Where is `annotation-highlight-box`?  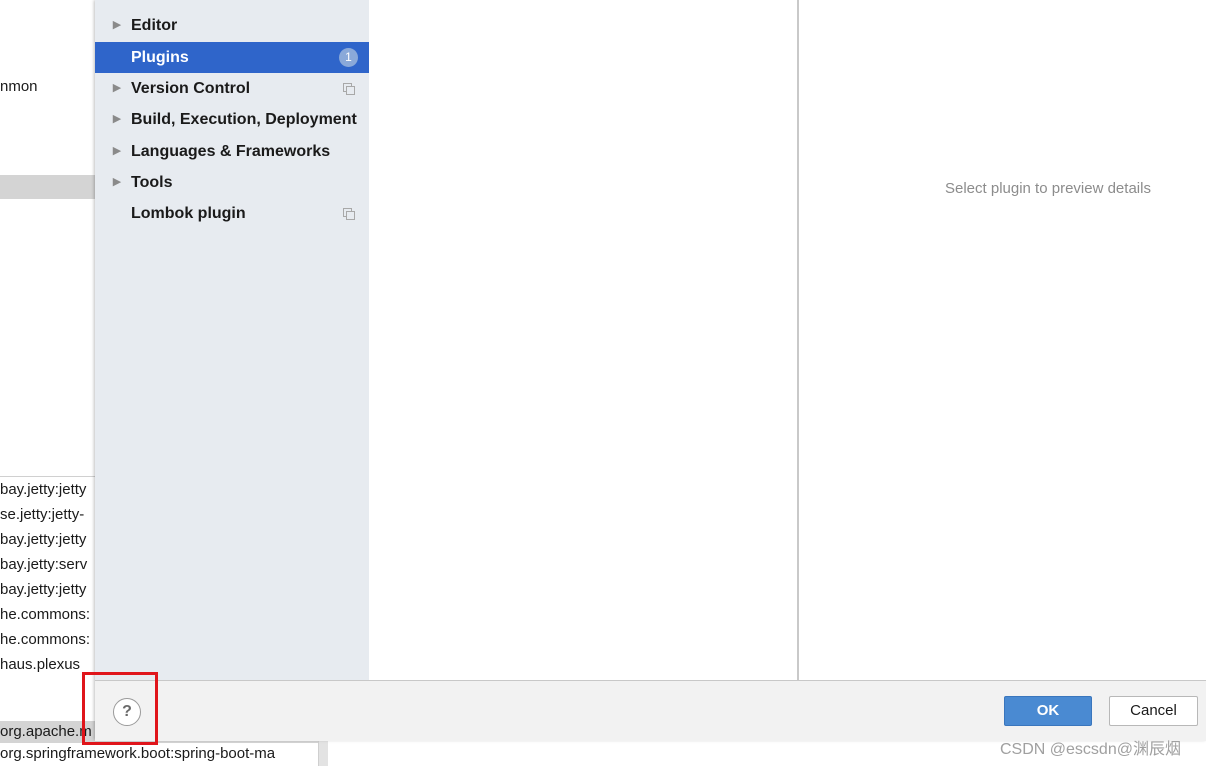
annotation-highlight-box is located at coordinates (120, 708).